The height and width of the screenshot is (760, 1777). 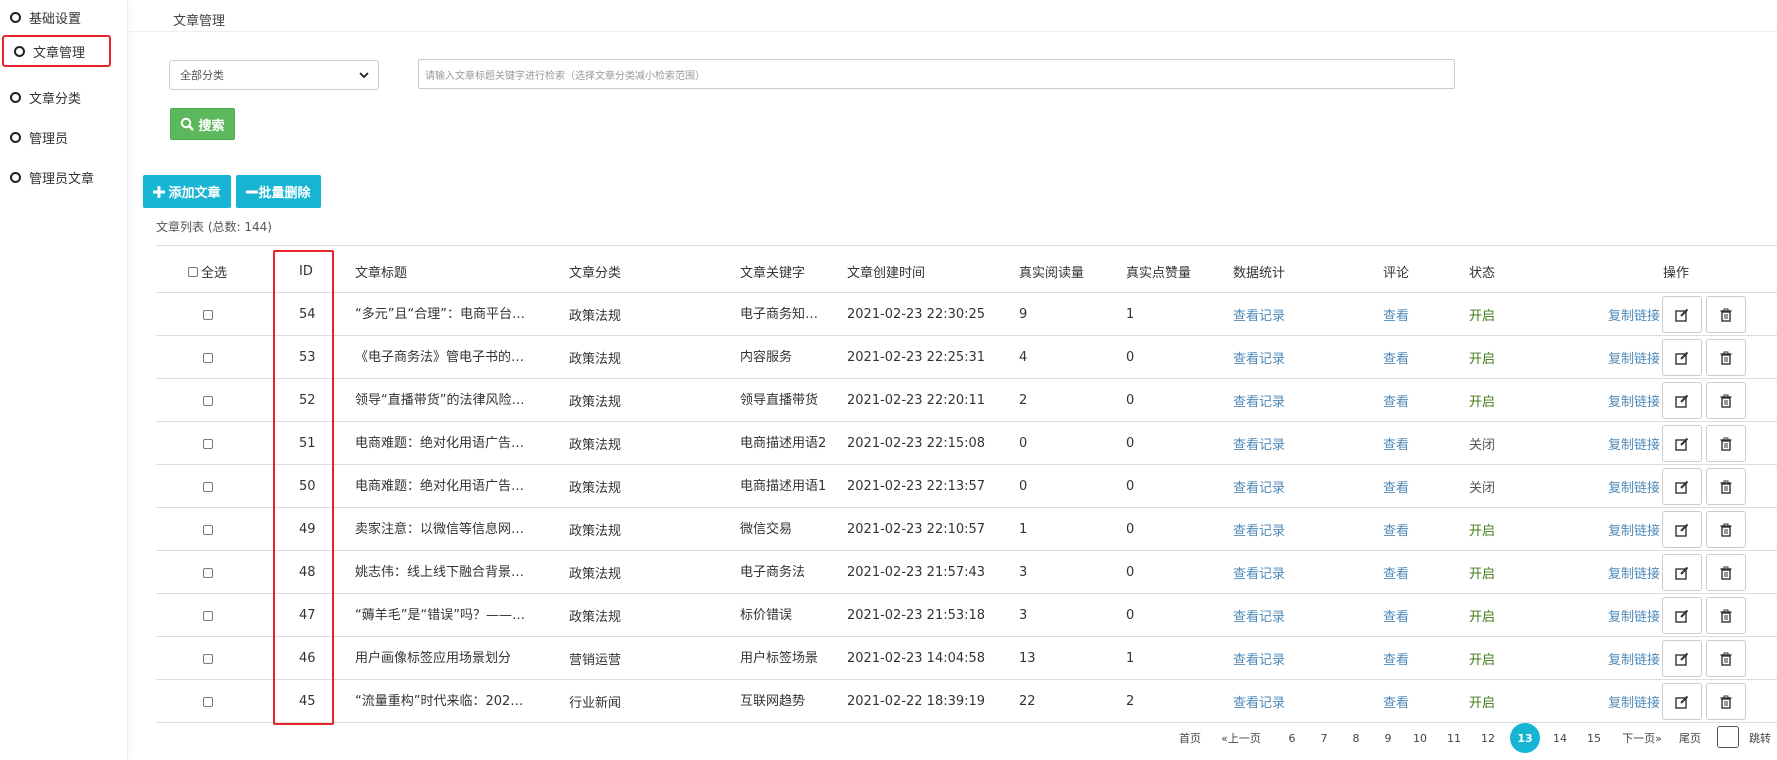 What do you see at coordinates (56, 51) in the screenshot?
I see `sidebar-item-article-management: 文章管理` at bounding box center [56, 51].